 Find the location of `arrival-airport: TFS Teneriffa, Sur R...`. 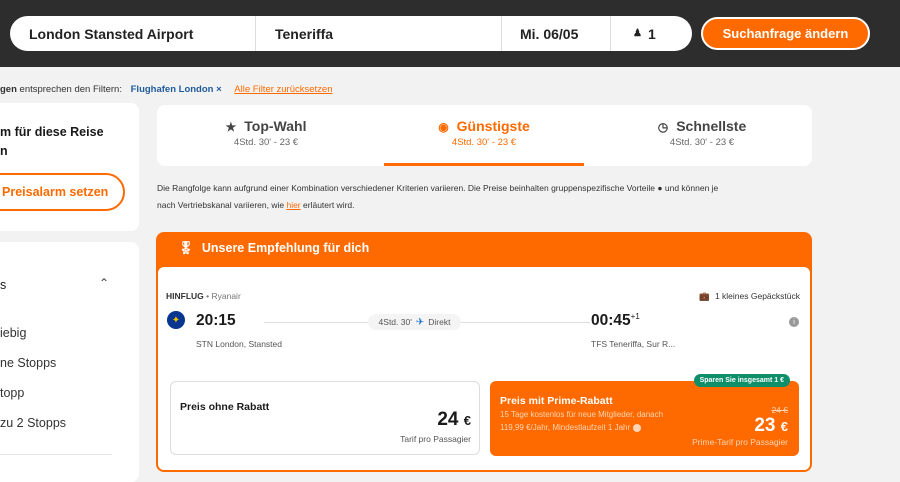

arrival-airport: TFS Teneriffa, Sur R... is located at coordinates (633, 344).